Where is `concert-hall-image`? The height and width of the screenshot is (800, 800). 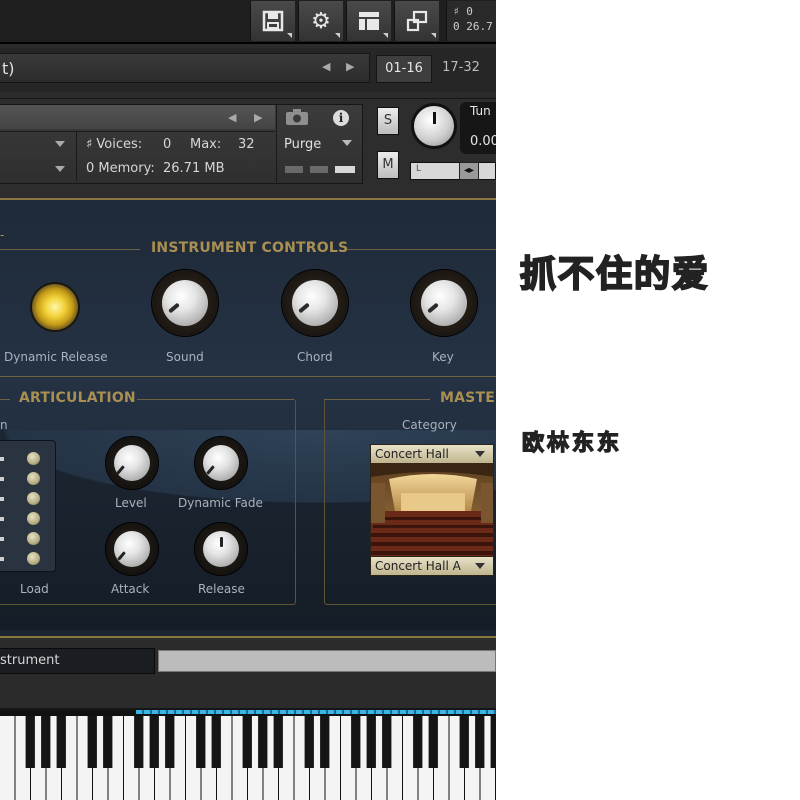 concert-hall-image is located at coordinates (432, 509).